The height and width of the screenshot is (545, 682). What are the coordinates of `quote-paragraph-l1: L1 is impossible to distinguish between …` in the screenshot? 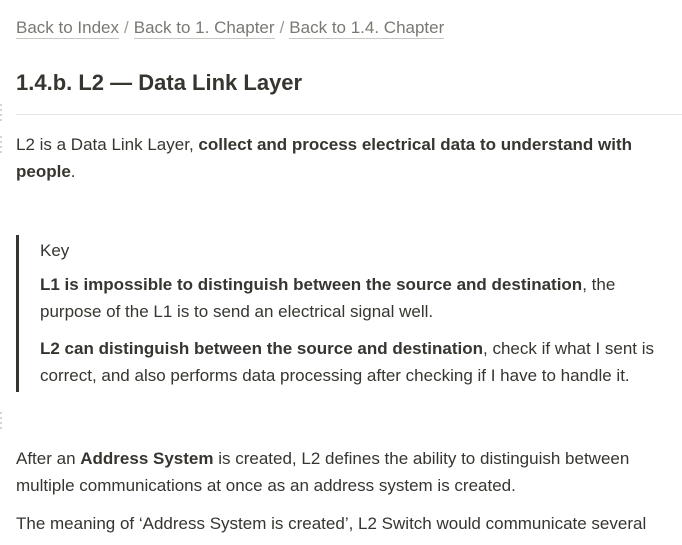 It's located at (358, 298).